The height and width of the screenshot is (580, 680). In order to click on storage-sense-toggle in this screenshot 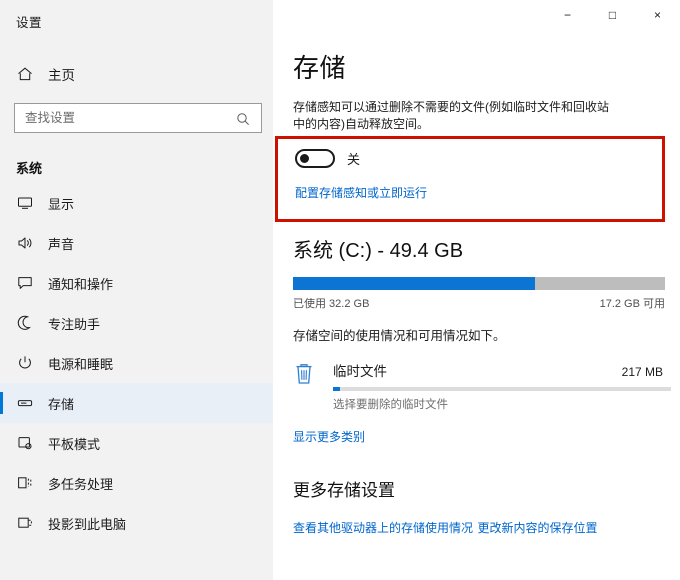, I will do `click(315, 158)`.